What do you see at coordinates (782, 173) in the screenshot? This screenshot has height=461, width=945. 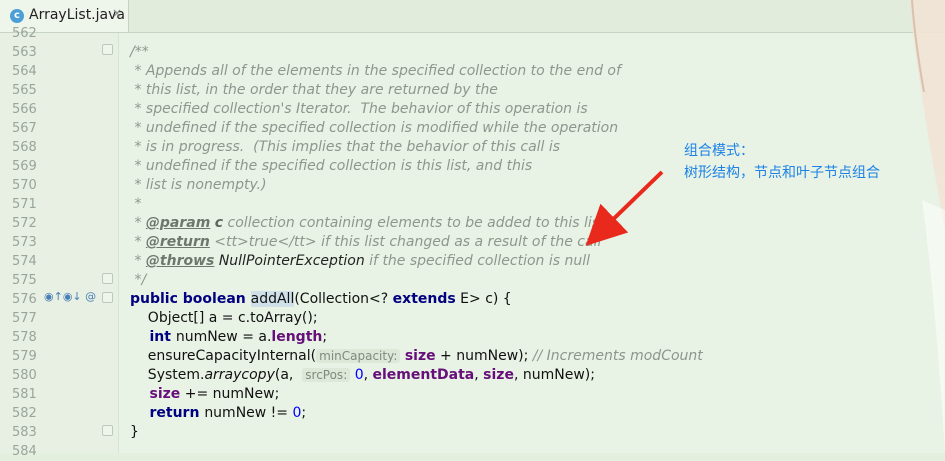 I see `annotation-desc: 树形结构，节点和叶子节点组合` at bounding box center [782, 173].